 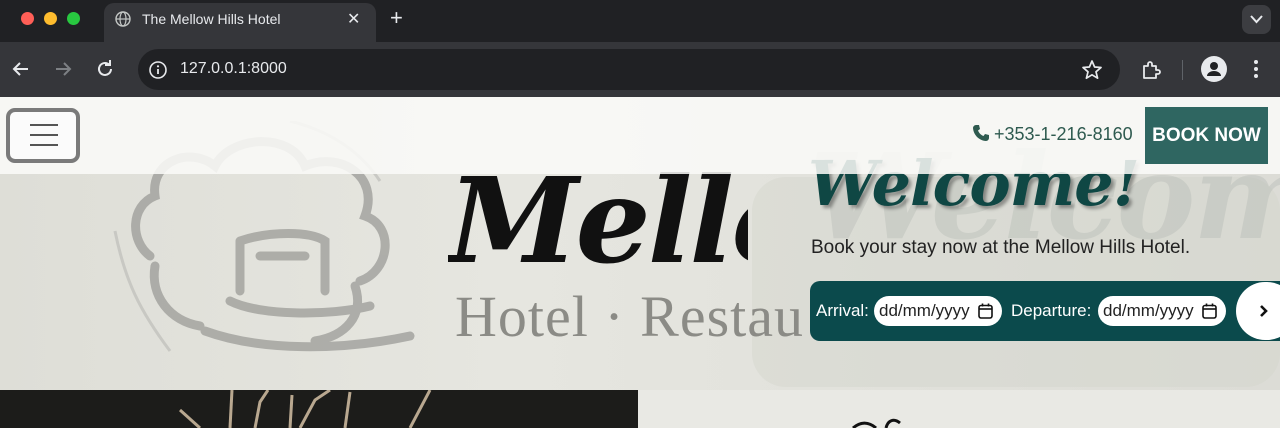 What do you see at coordinates (1206, 135) in the screenshot?
I see `book-now-button: BOOK NOW` at bounding box center [1206, 135].